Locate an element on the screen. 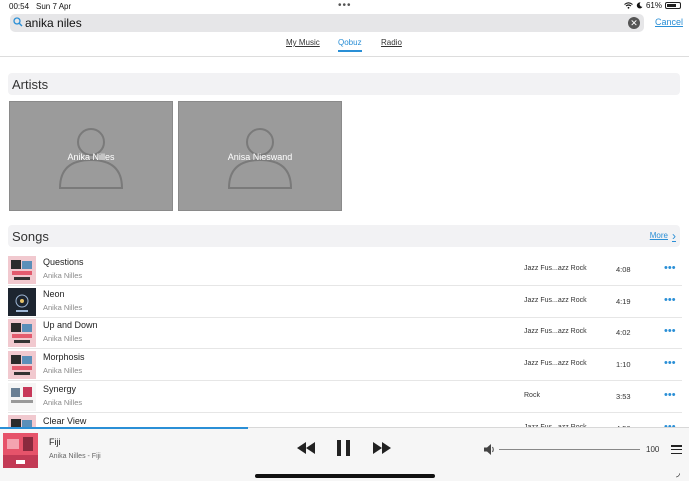  playback-progress is located at coordinates (124, 428).